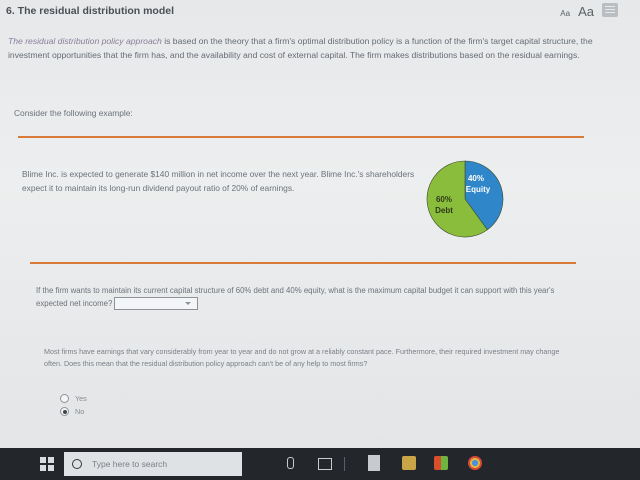 The image size is (640, 480). What do you see at coordinates (586, 11) in the screenshot?
I see `font-large-button: Aa` at bounding box center [586, 11].